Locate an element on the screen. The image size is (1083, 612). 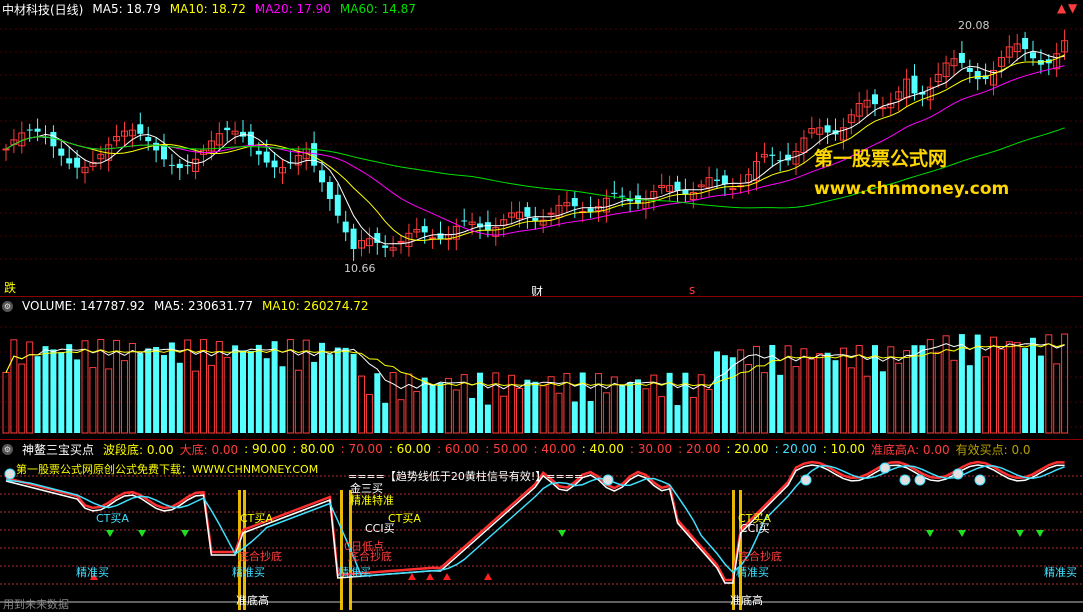
quasi-bottom-high-label: 准底高 is located at coordinates (746, 600).